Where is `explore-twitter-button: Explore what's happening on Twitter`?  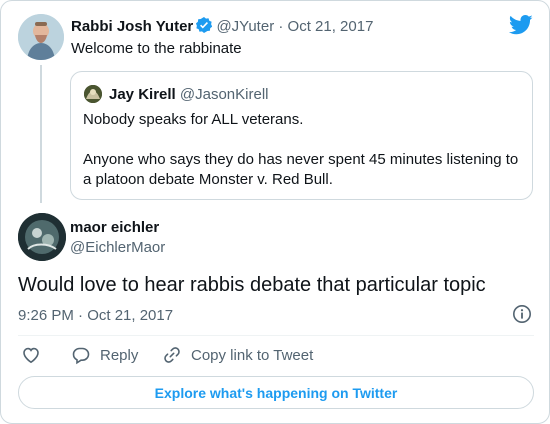
explore-twitter-button: Explore what's happening on Twitter is located at coordinates (276, 392).